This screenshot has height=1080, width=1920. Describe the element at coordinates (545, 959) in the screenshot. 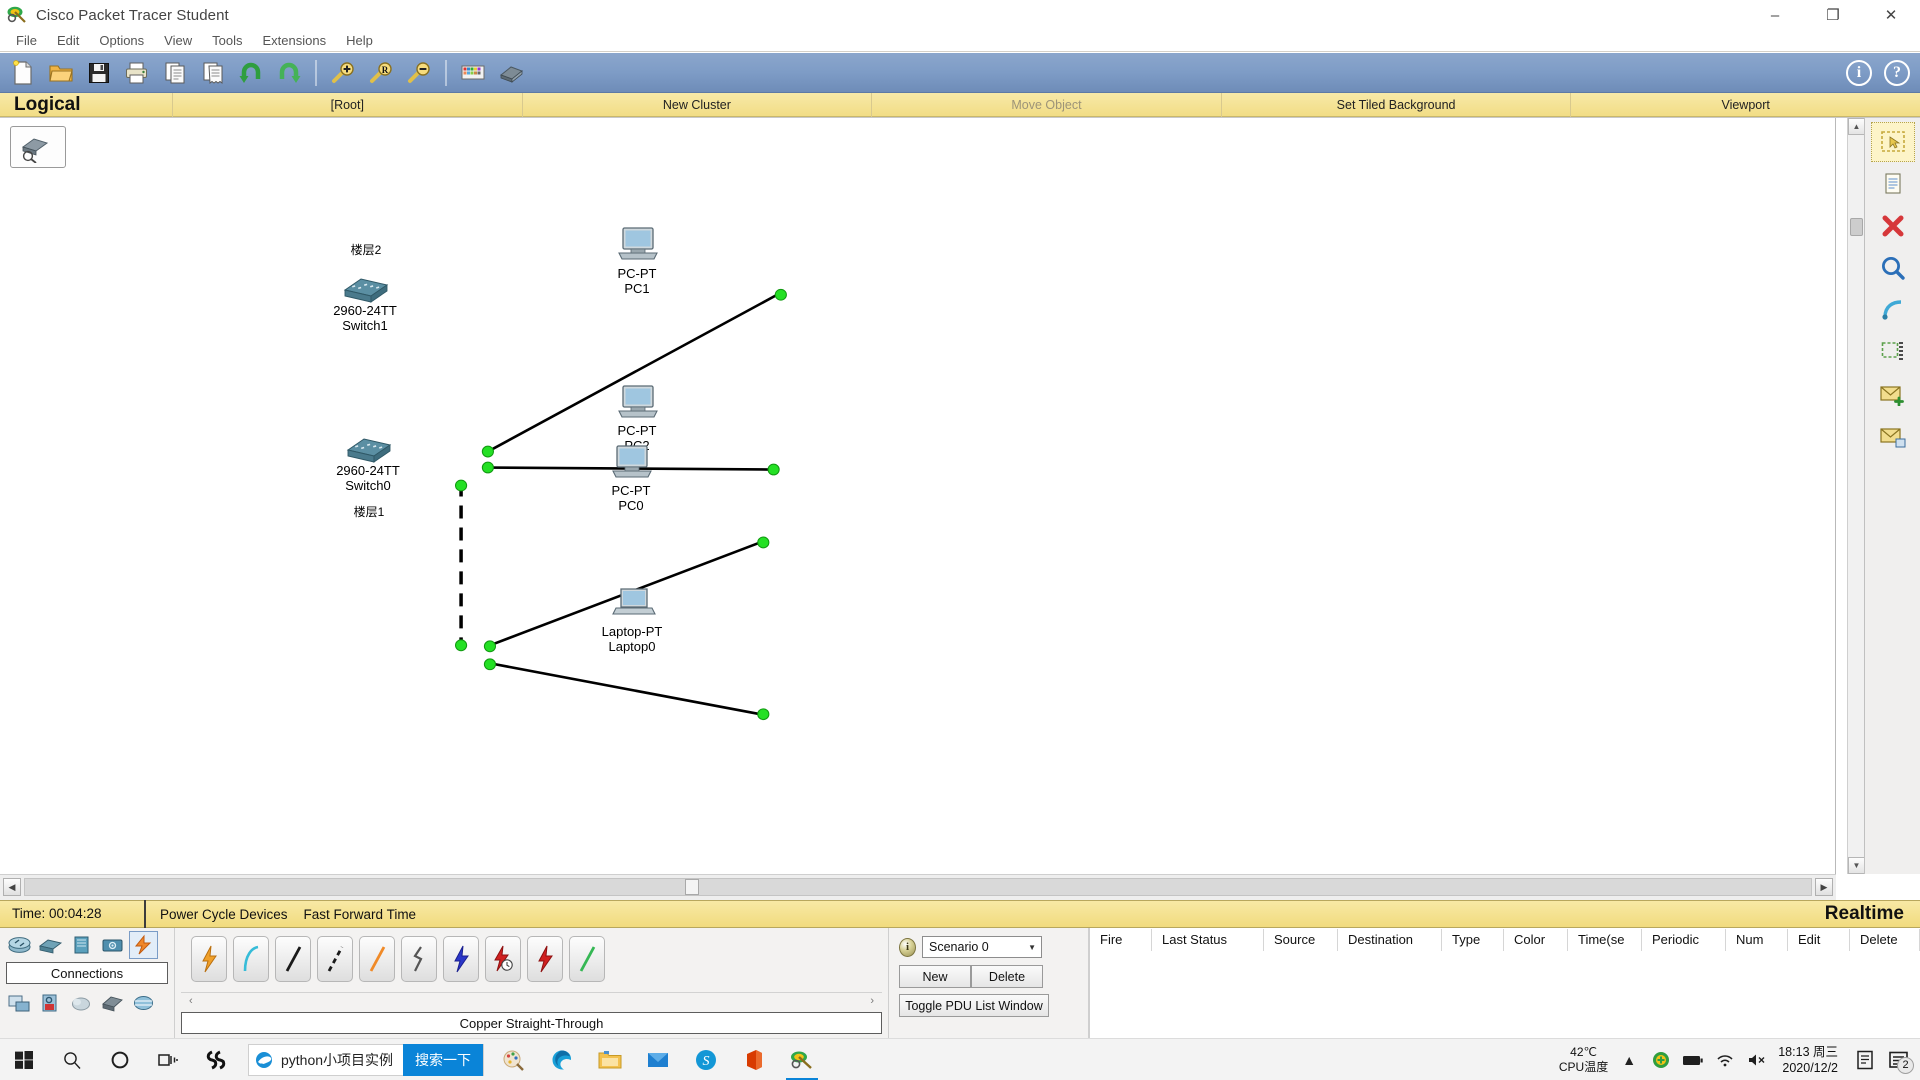

I see `serial-dte-icon` at that location.